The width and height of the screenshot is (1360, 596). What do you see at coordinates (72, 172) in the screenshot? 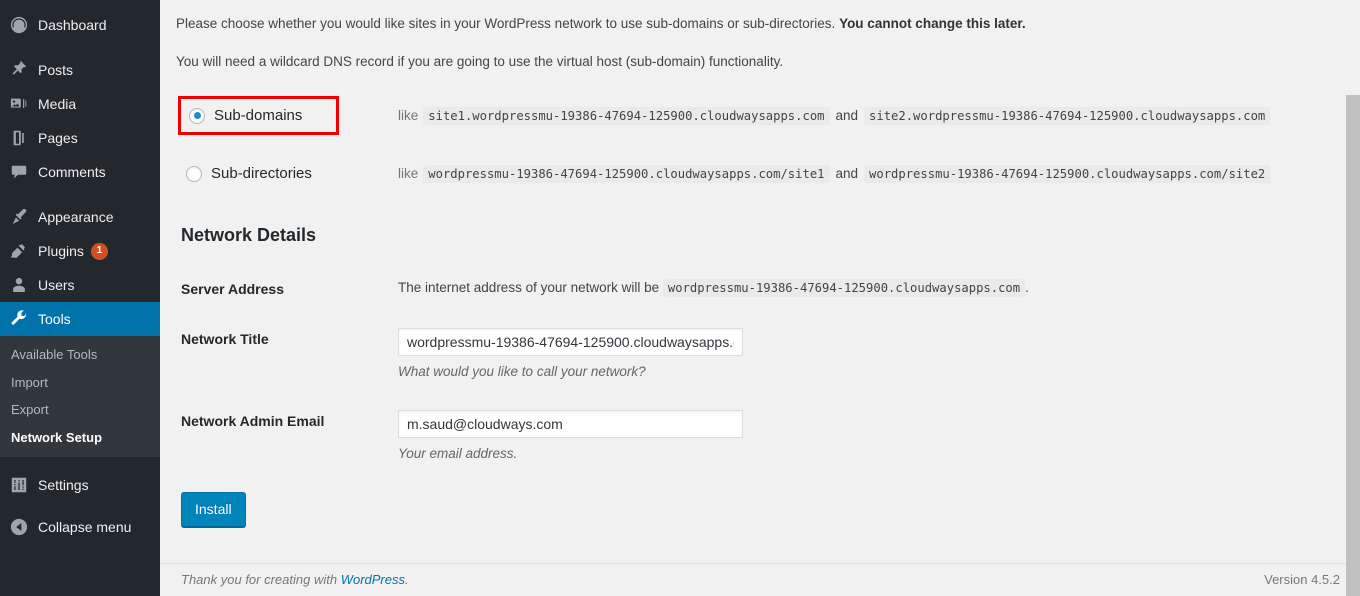
I see `sidebar-item-label: Comments` at bounding box center [72, 172].